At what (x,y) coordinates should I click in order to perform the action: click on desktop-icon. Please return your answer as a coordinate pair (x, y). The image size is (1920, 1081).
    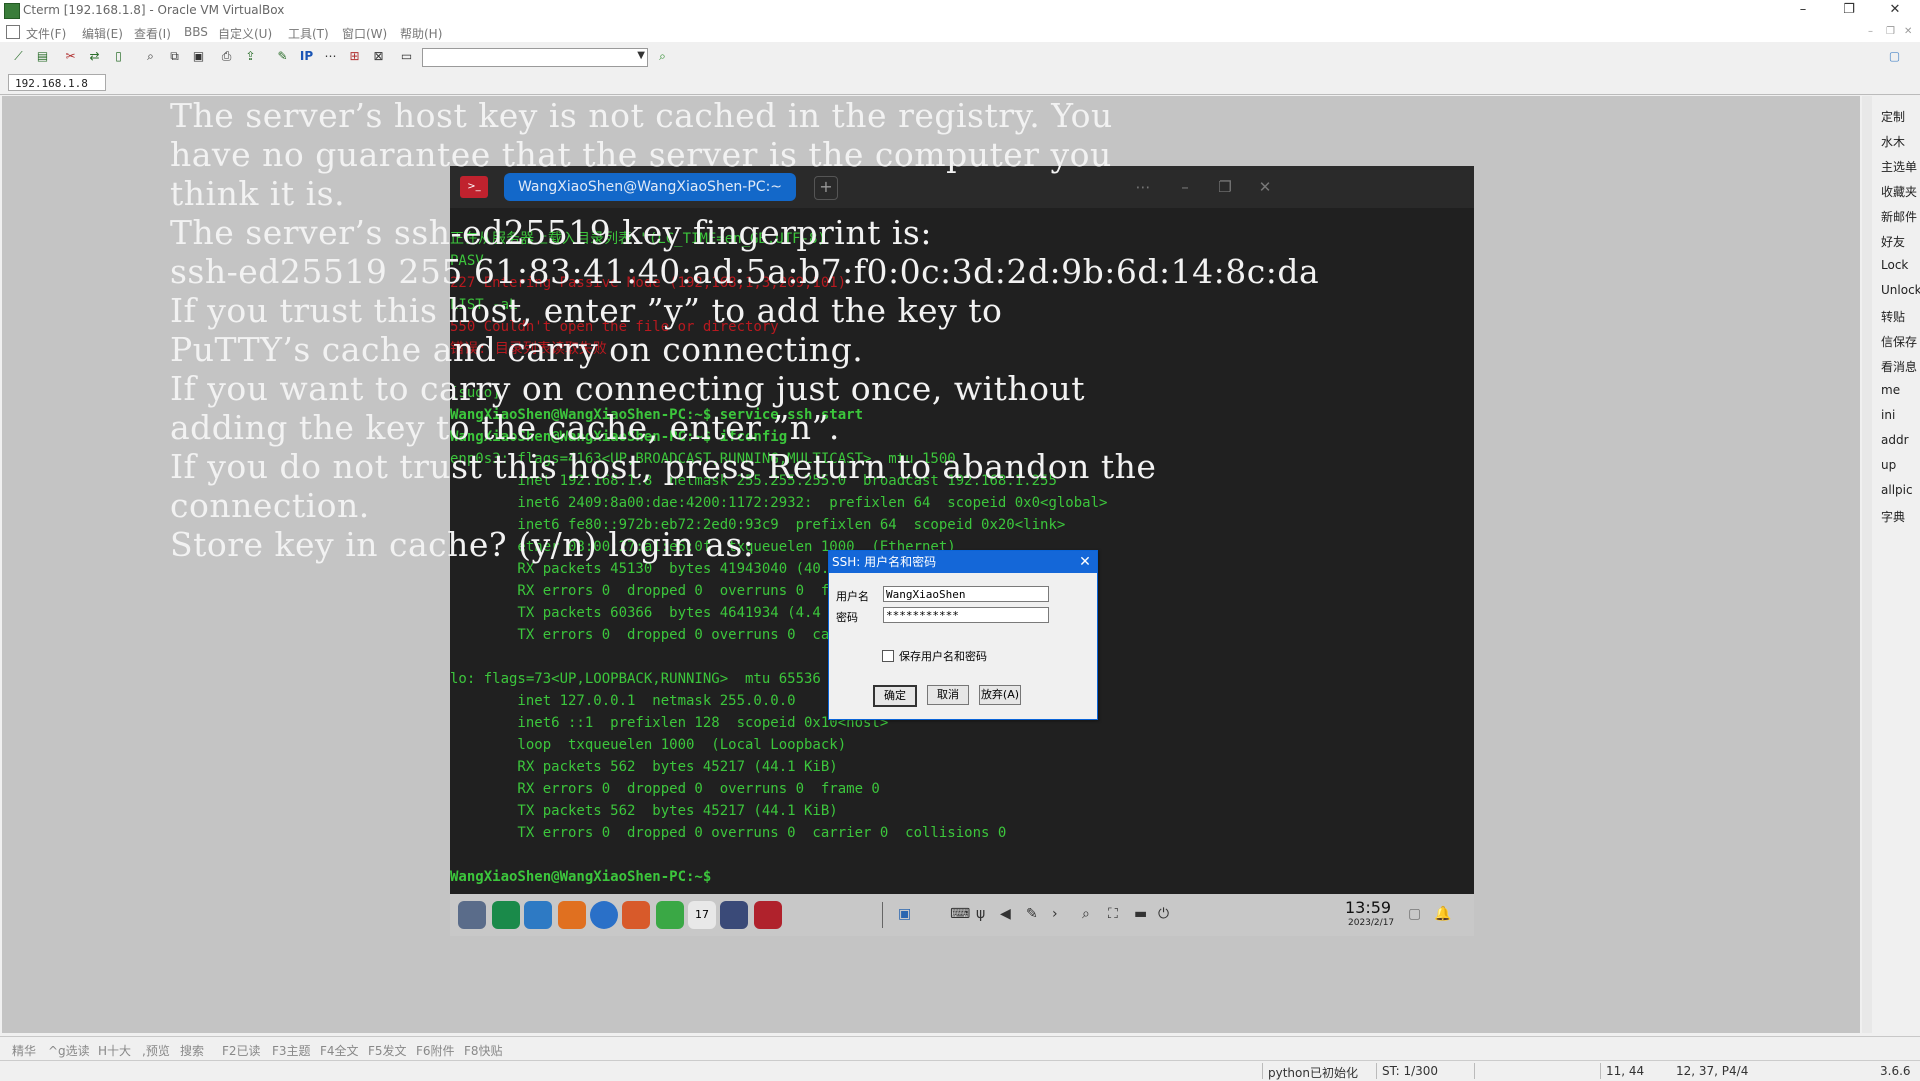
    Looking at the image, I should click on (506, 915).